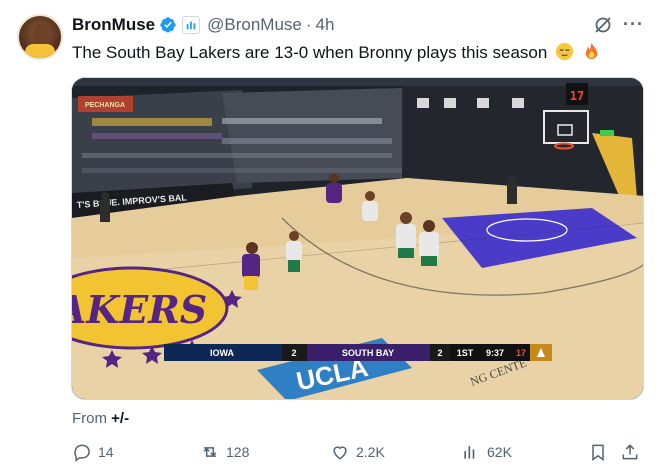 This screenshot has height=474, width=660. What do you see at coordinates (486, 452) in the screenshot?
I see `views-button: 62K` at bounding box center [486, 452].